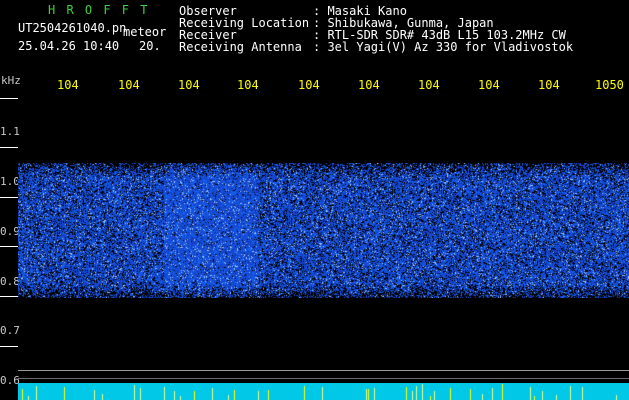 This screenshot has width=629, height=400. I want to click on y-tick-label: 0.9, so click(10, 231).